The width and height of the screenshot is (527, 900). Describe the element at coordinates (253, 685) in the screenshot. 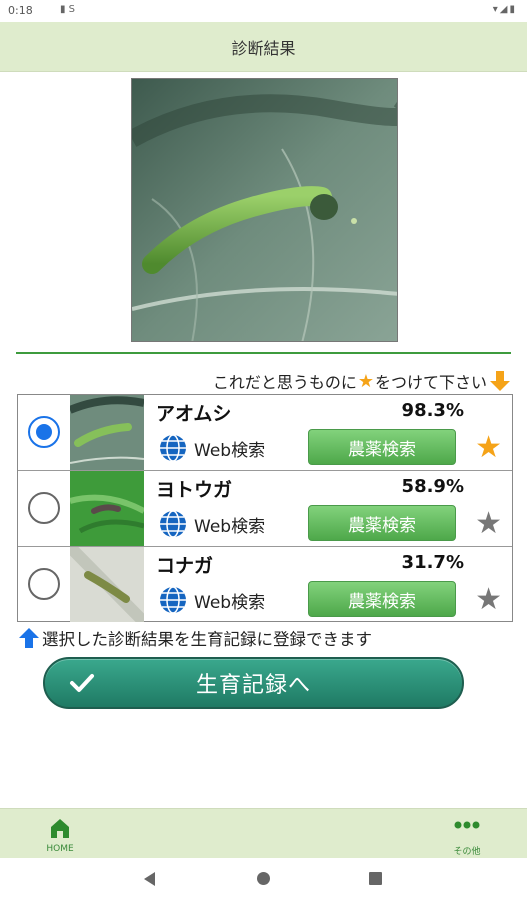

I see `growth-record-label: 生育記録へ` at that location.